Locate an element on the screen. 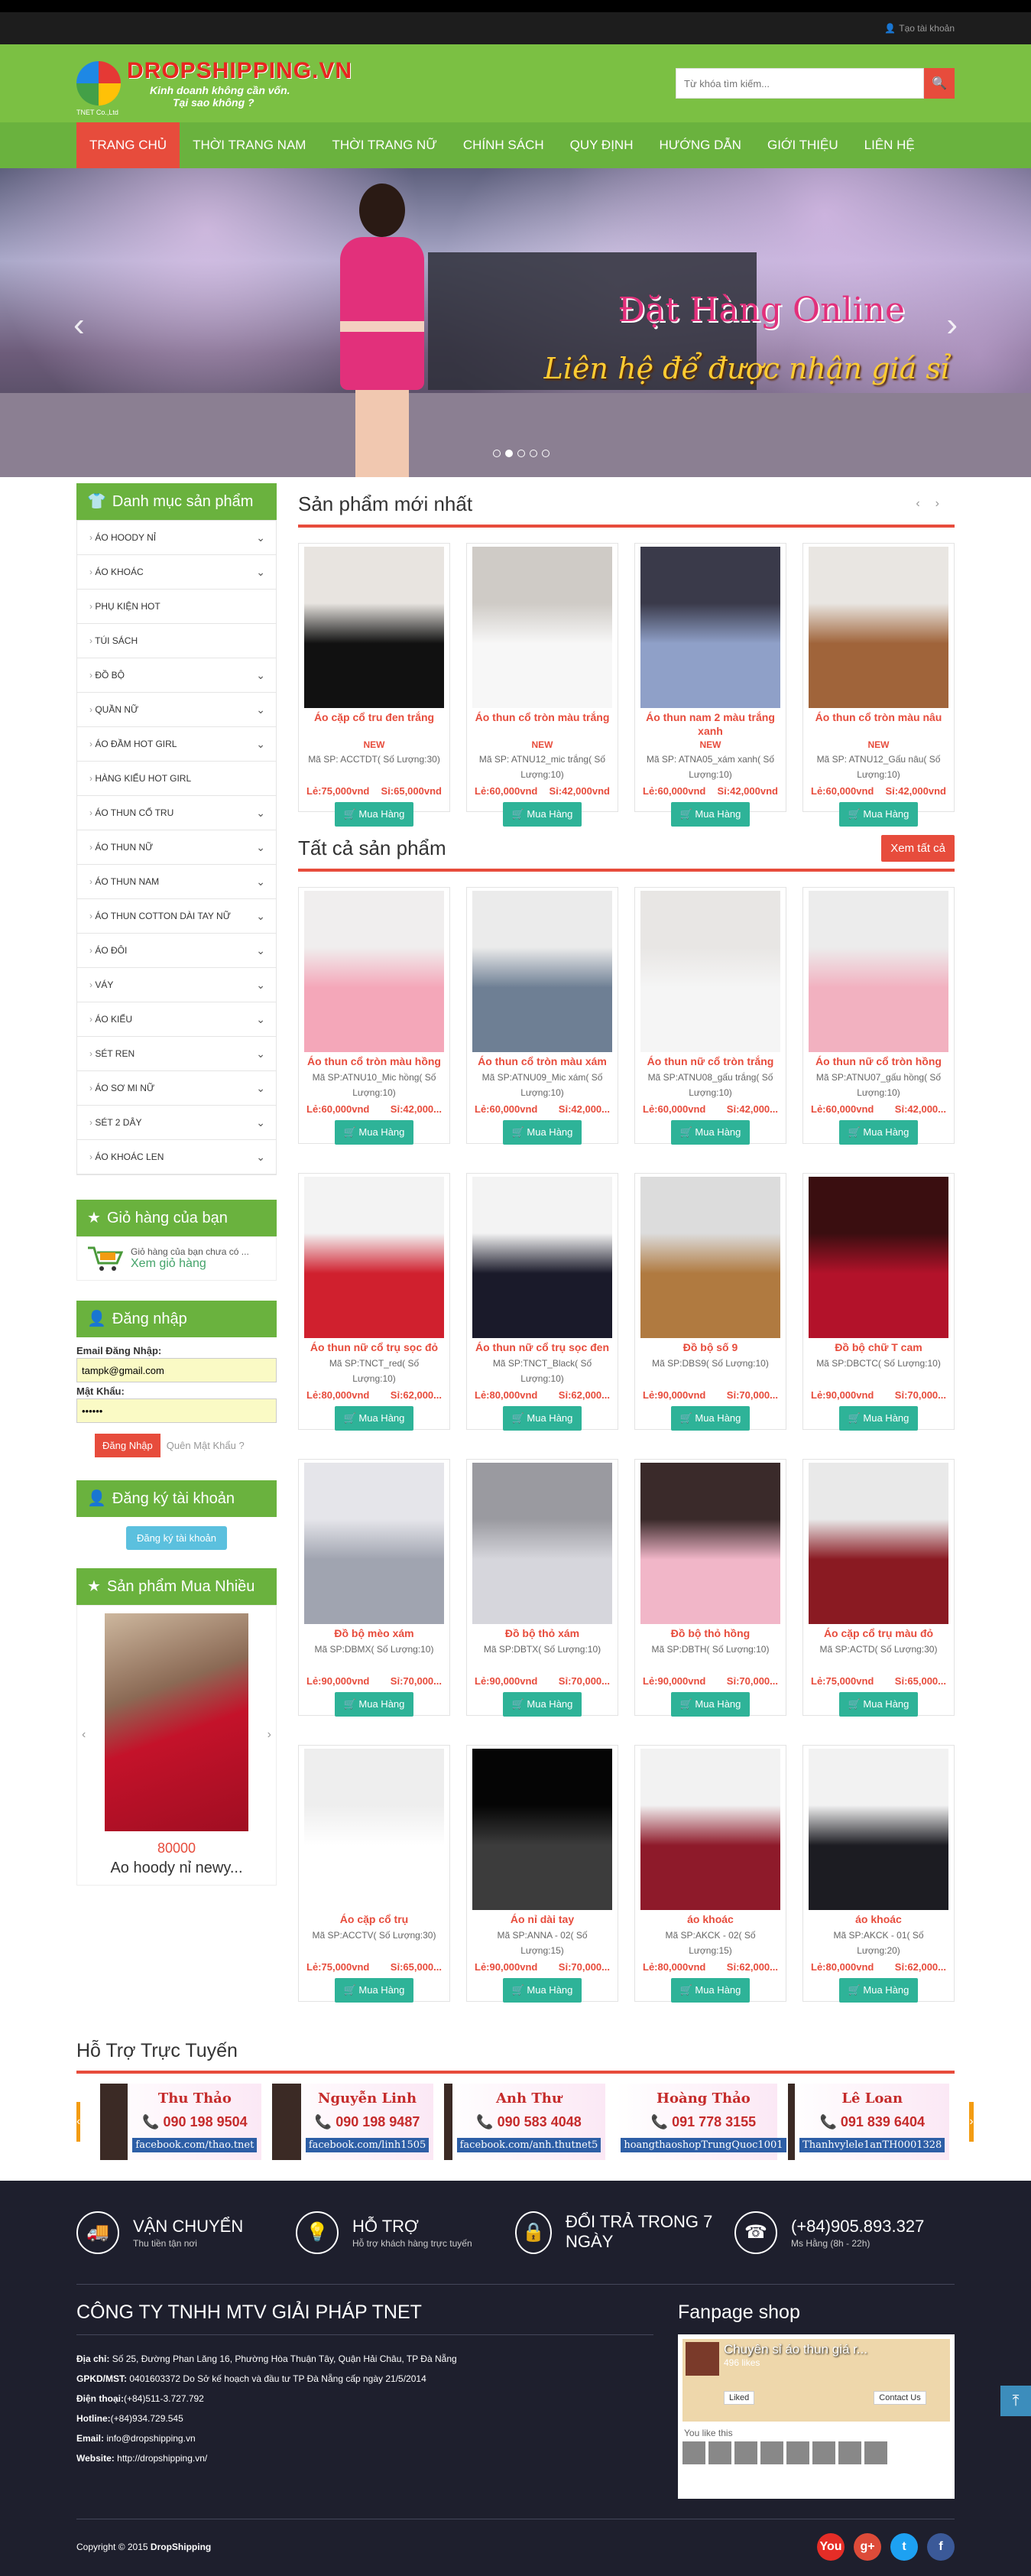  support-facebook: facebook.com/linh1505 is located at coordinates (367, 2146).